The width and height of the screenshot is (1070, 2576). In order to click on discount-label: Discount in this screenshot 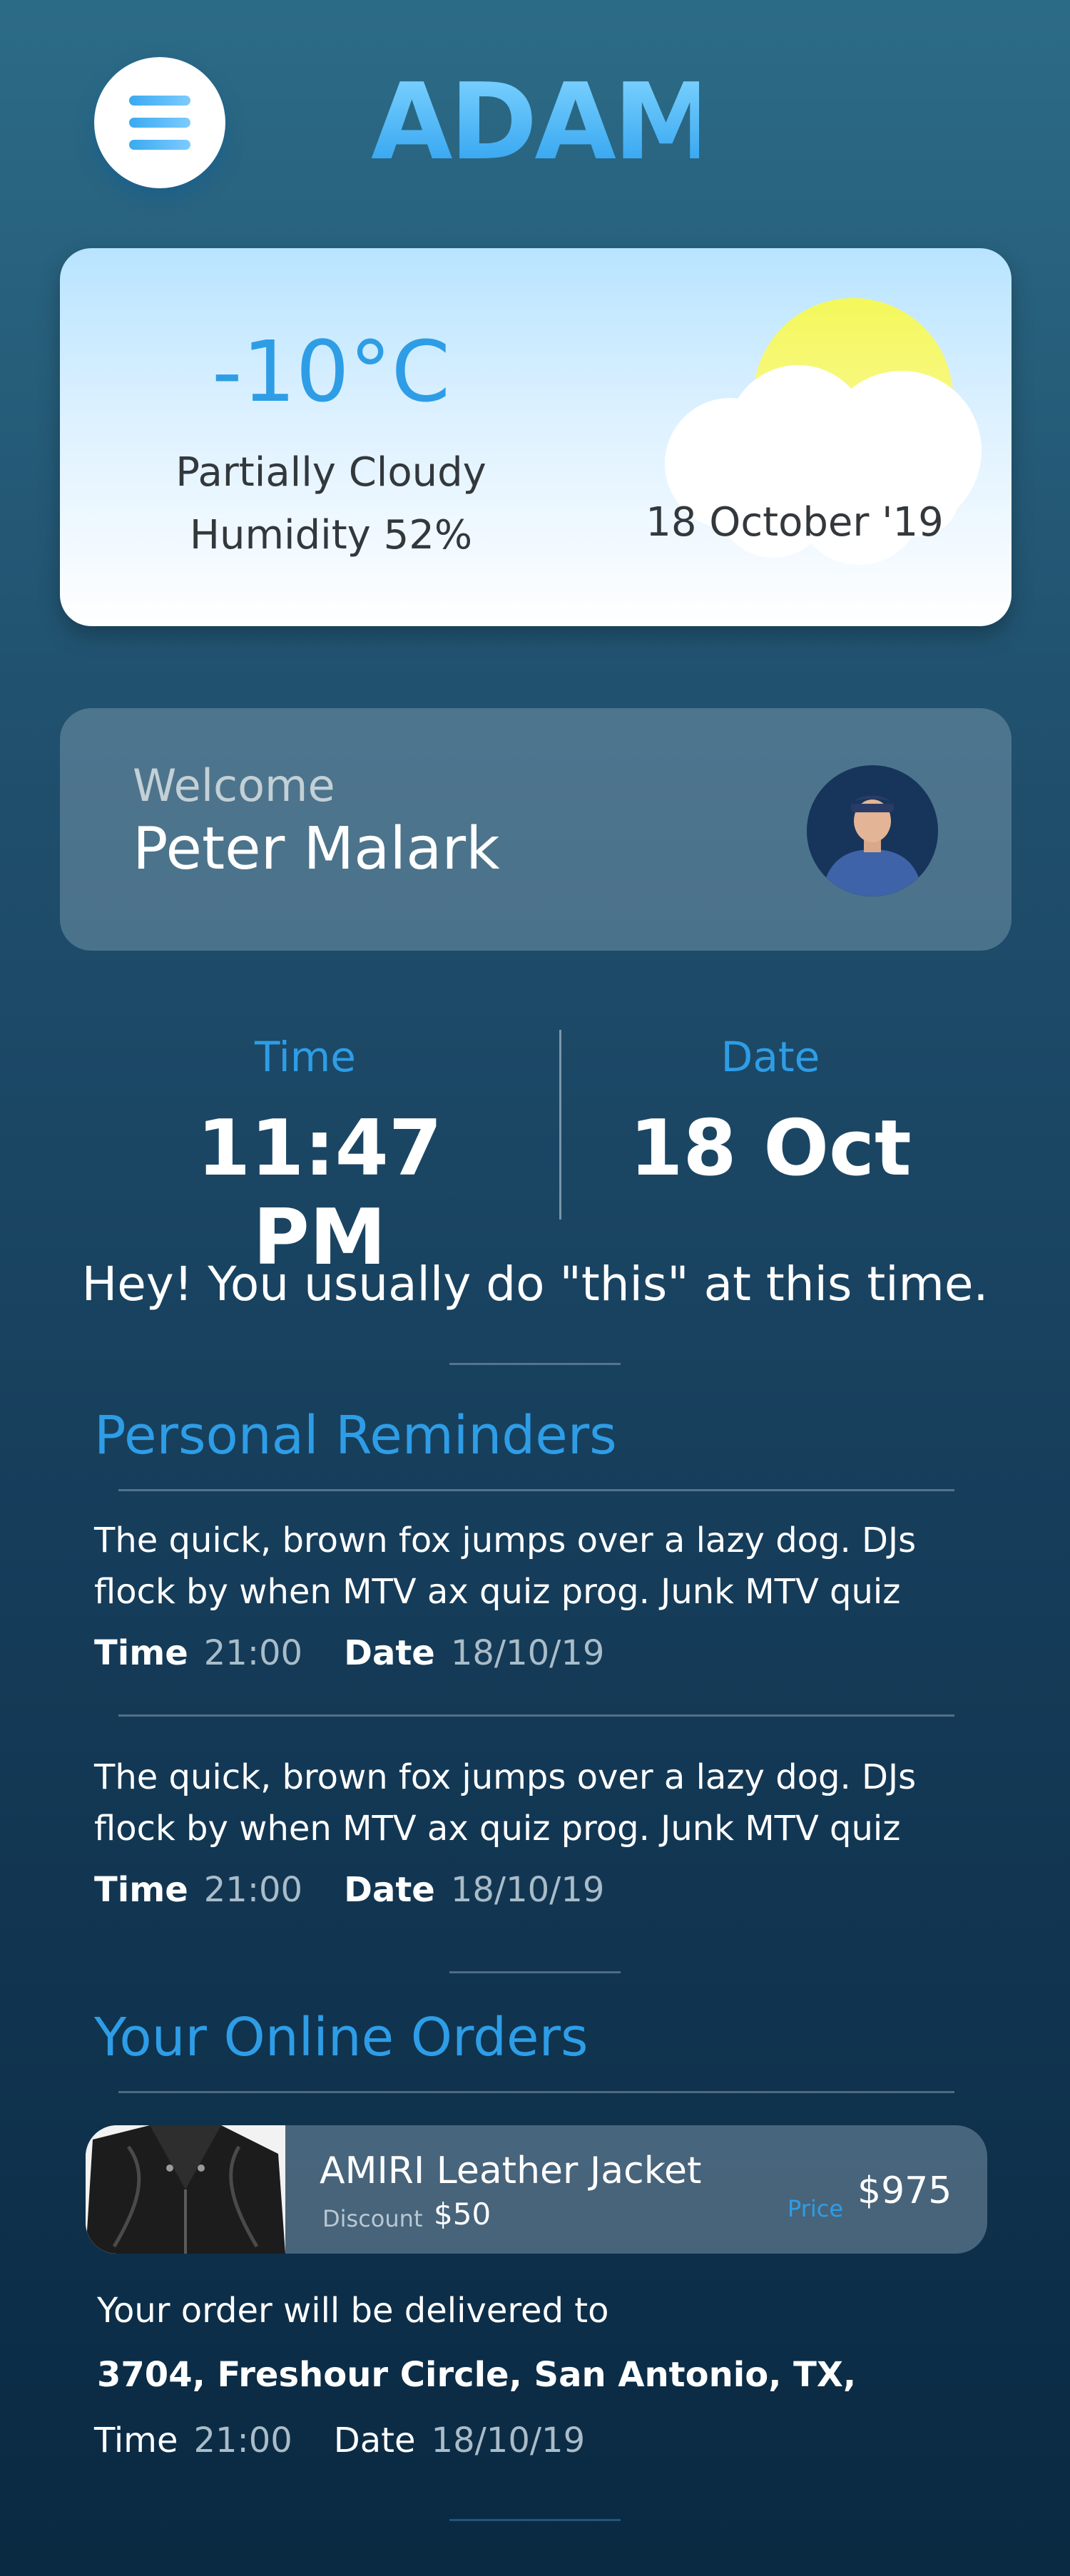, I will do `click(372, 2218)`.